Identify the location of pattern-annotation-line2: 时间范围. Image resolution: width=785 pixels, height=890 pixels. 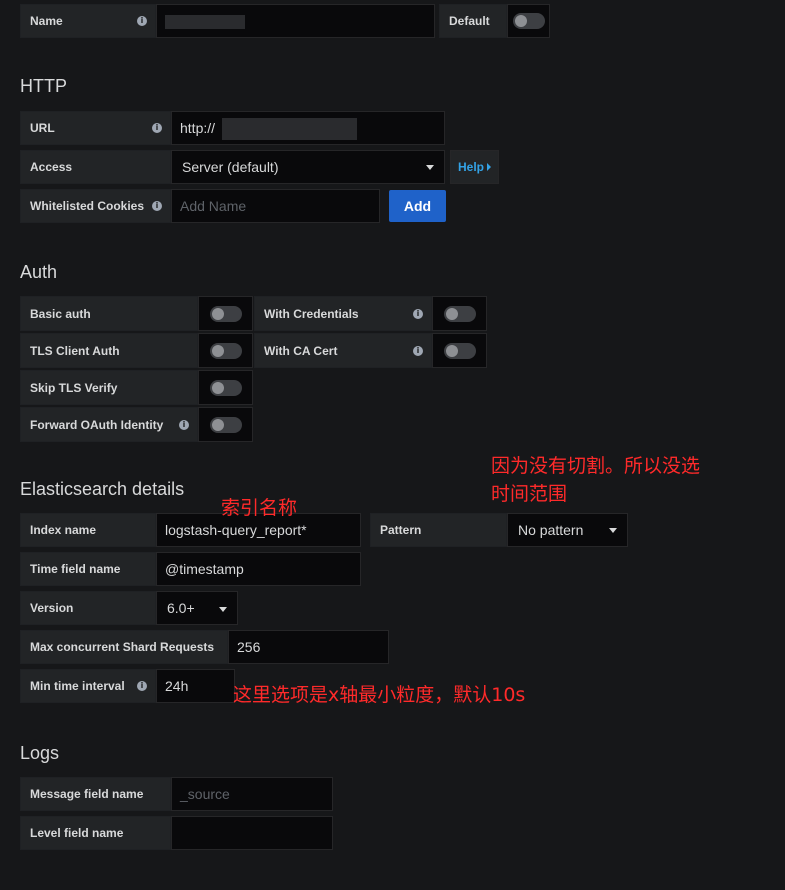
(529, 494).